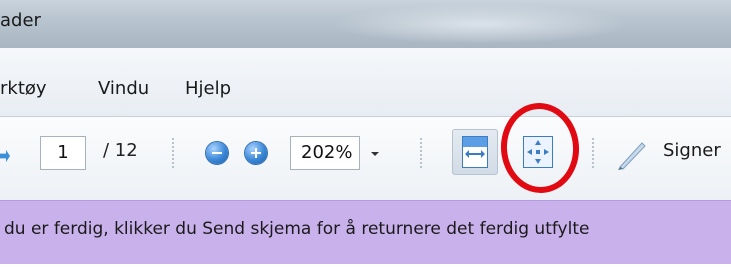  I want to click on zoom-in-glyph-v, so click(256, 153).